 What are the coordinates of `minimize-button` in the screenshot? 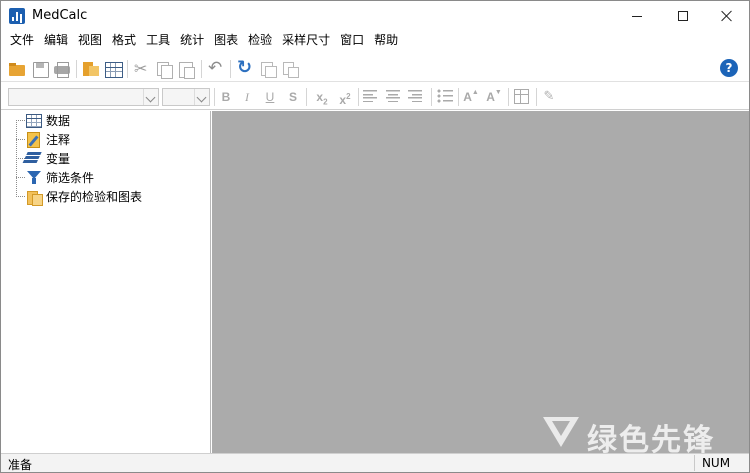 It's located at (637, 16).